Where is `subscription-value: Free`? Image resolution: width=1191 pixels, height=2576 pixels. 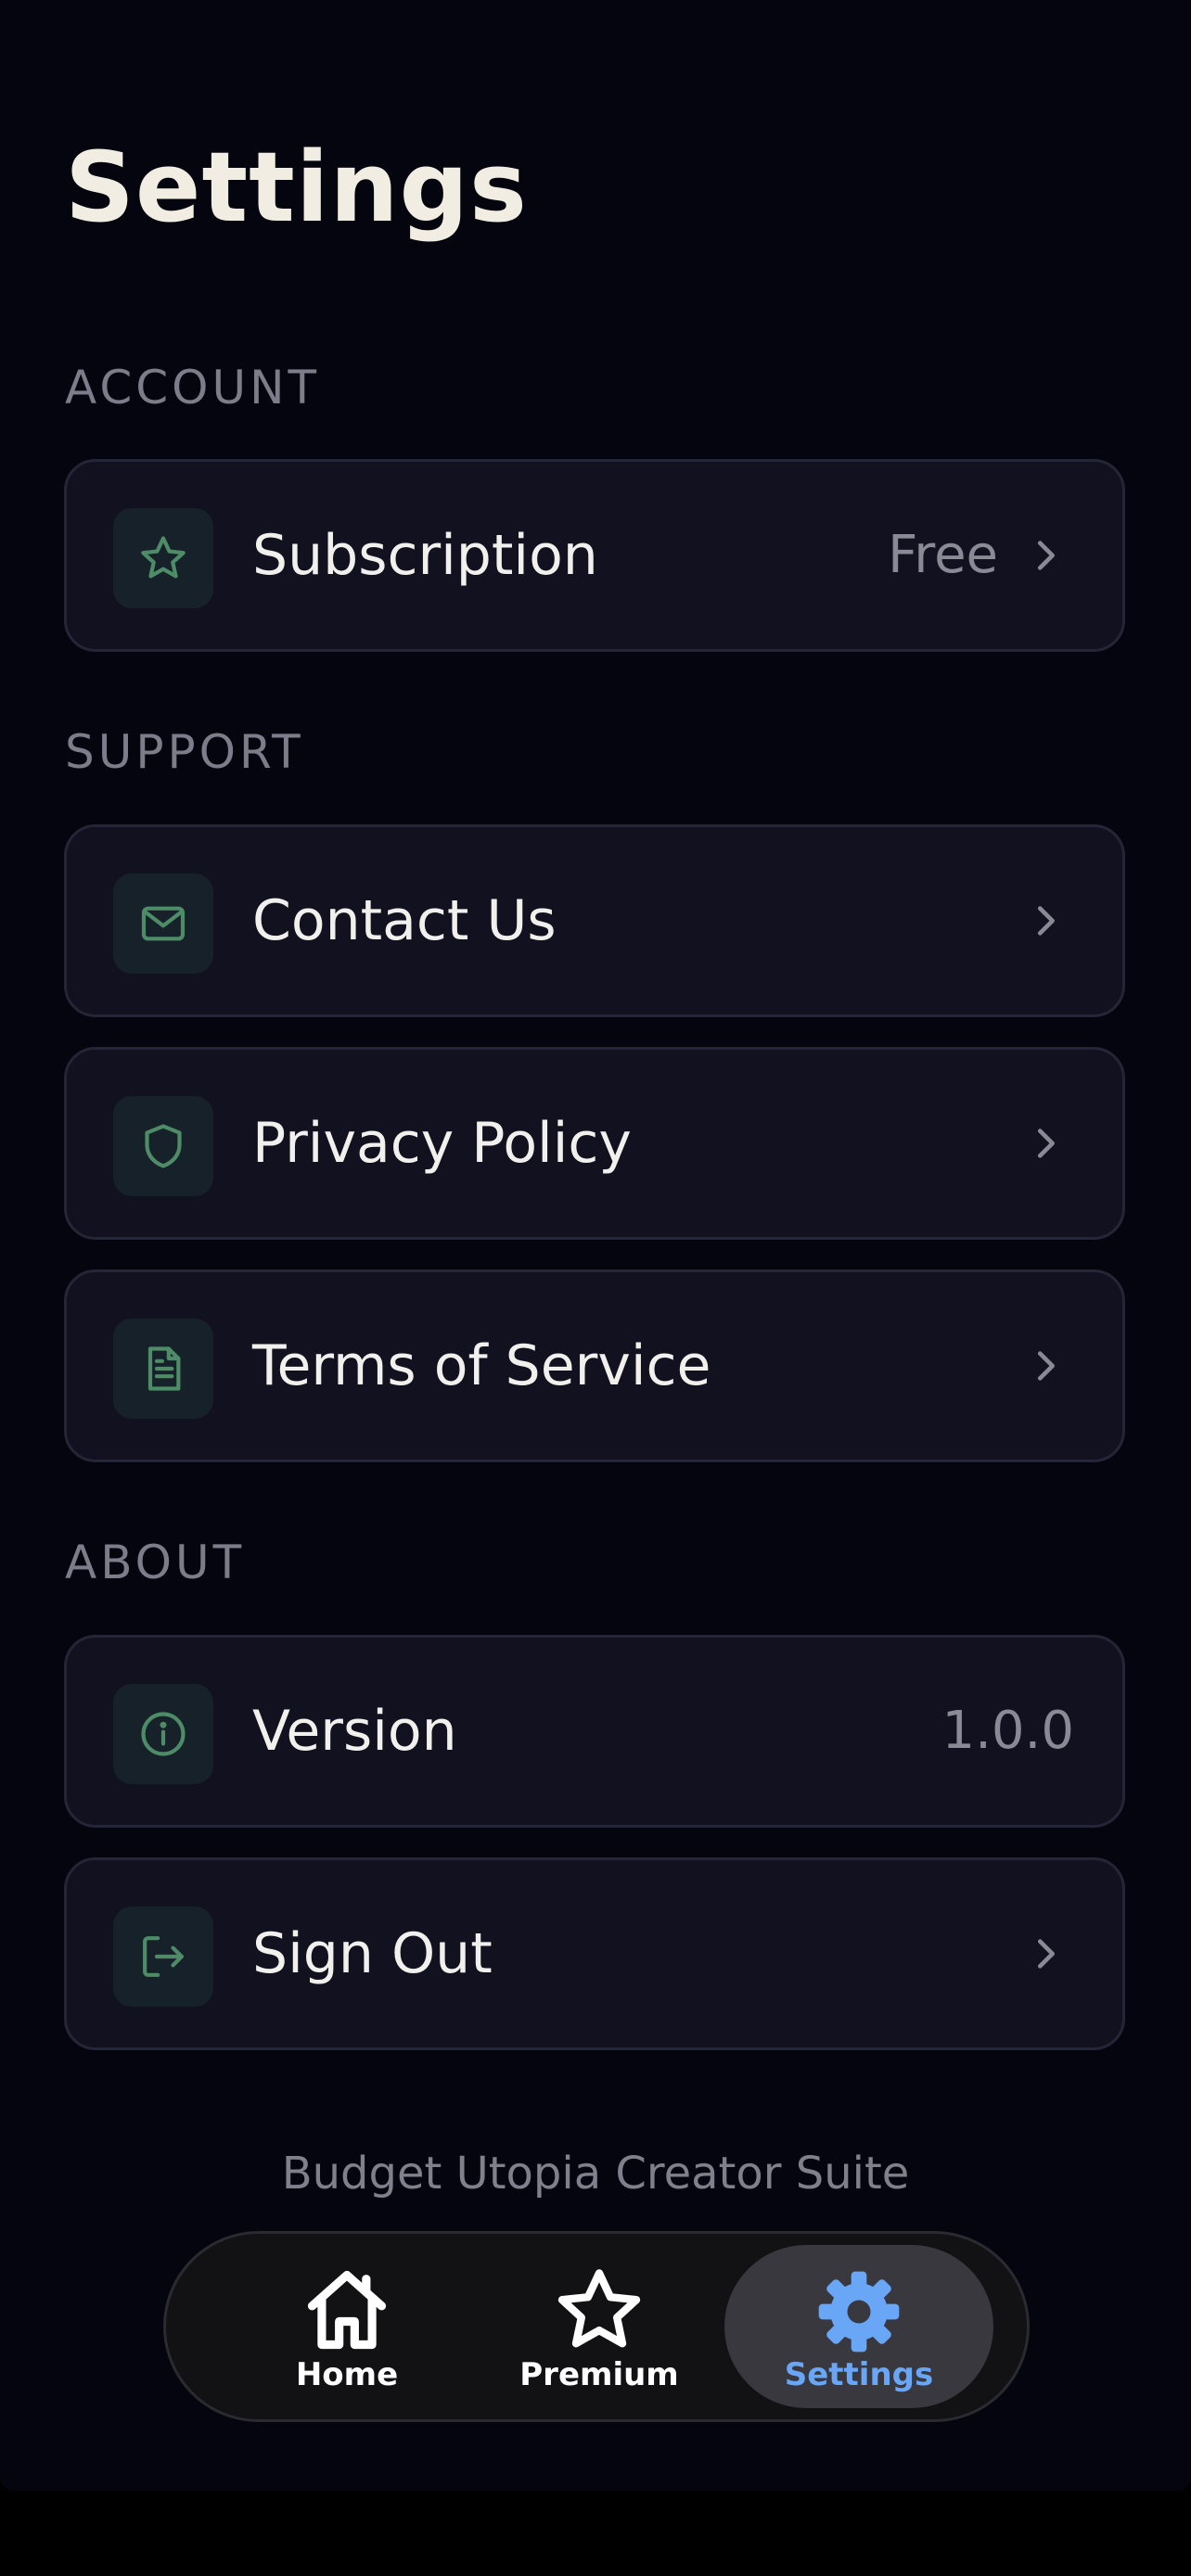
subscription-value: Free is located at coordinates (943, 555).